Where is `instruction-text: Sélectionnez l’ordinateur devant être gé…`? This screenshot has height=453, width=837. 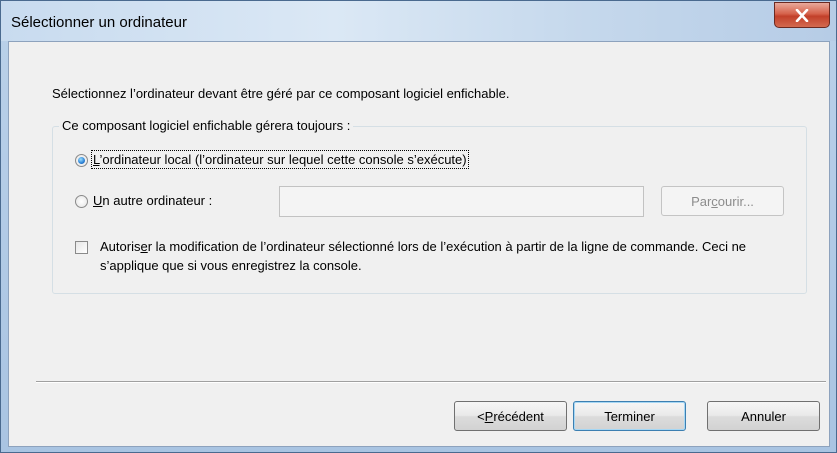
instruction-text: Sélectionnez l’ordinateur devant être gé… is located at coordinates (281, 93).